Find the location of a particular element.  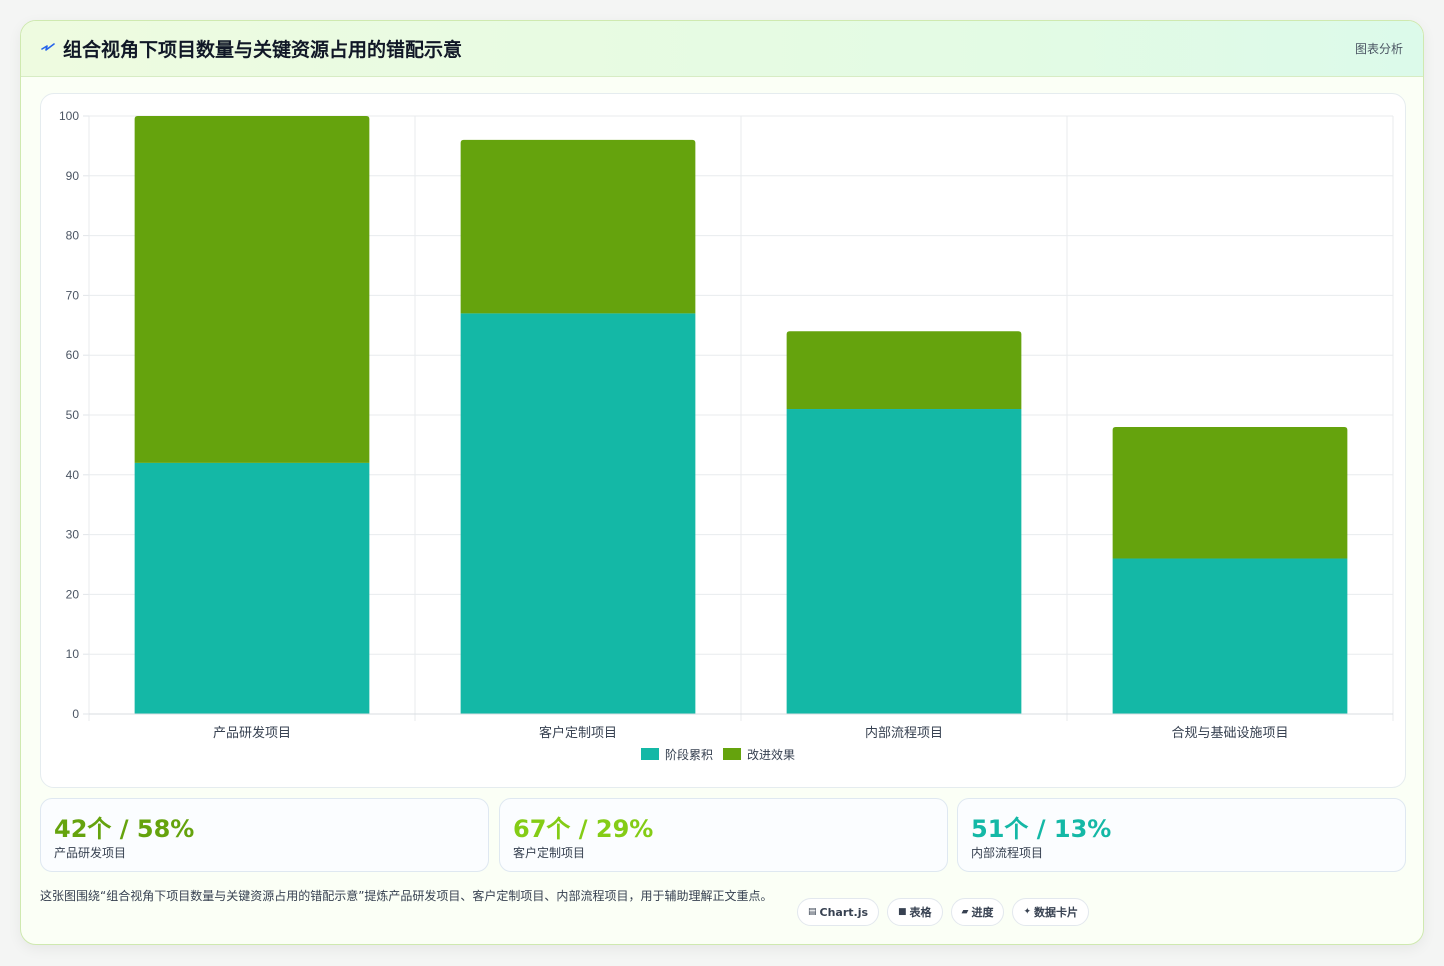

chip-progress: ▰ 进度 is located at coordinates (977, 912).